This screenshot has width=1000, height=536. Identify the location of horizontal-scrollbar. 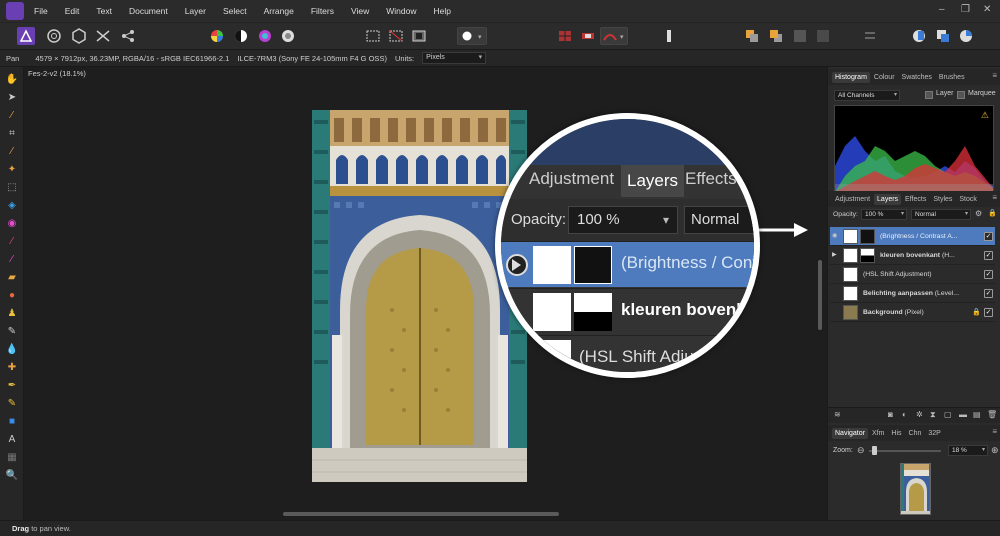
(425, 514).